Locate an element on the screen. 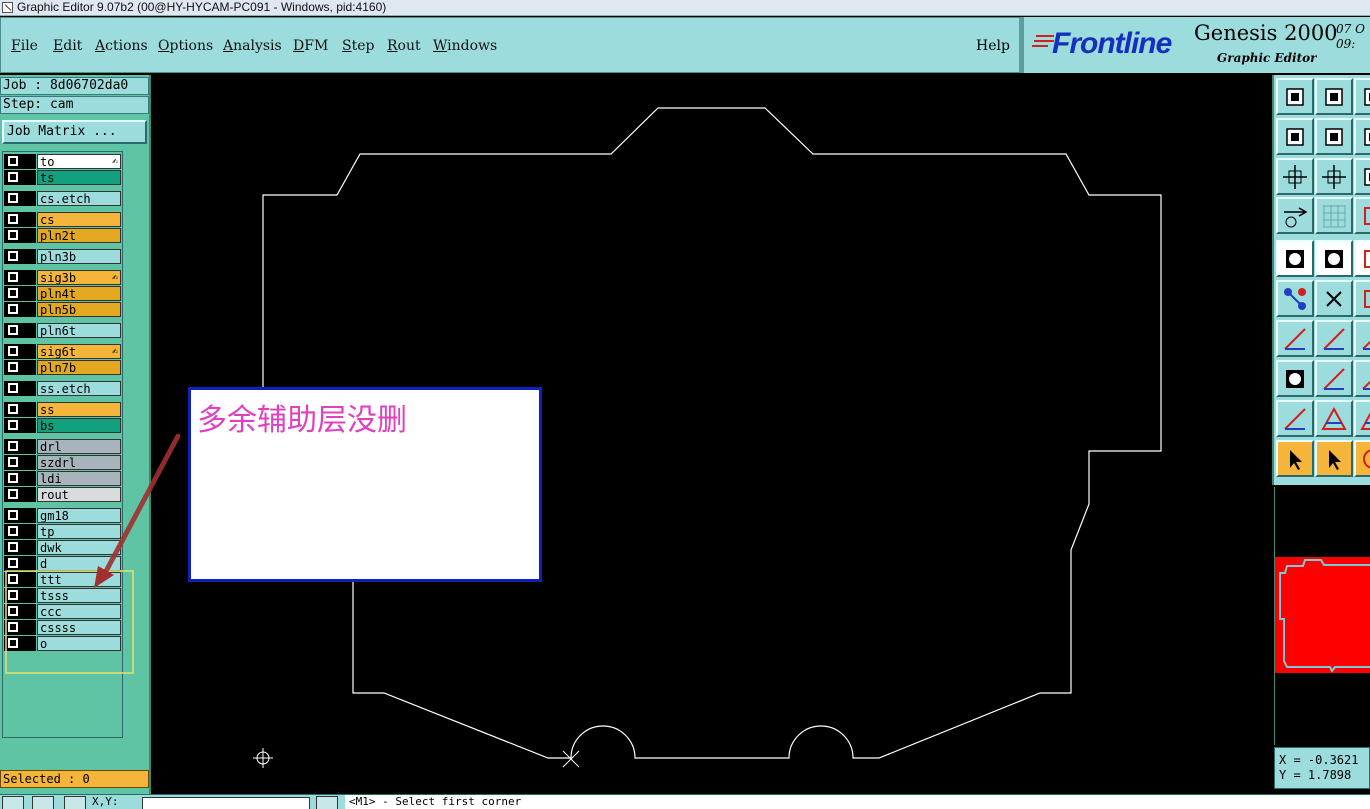 Image resolution: width=1370 pixels, height=809 pixels. layer-name: pln6t is located at coordinates (79, 330).